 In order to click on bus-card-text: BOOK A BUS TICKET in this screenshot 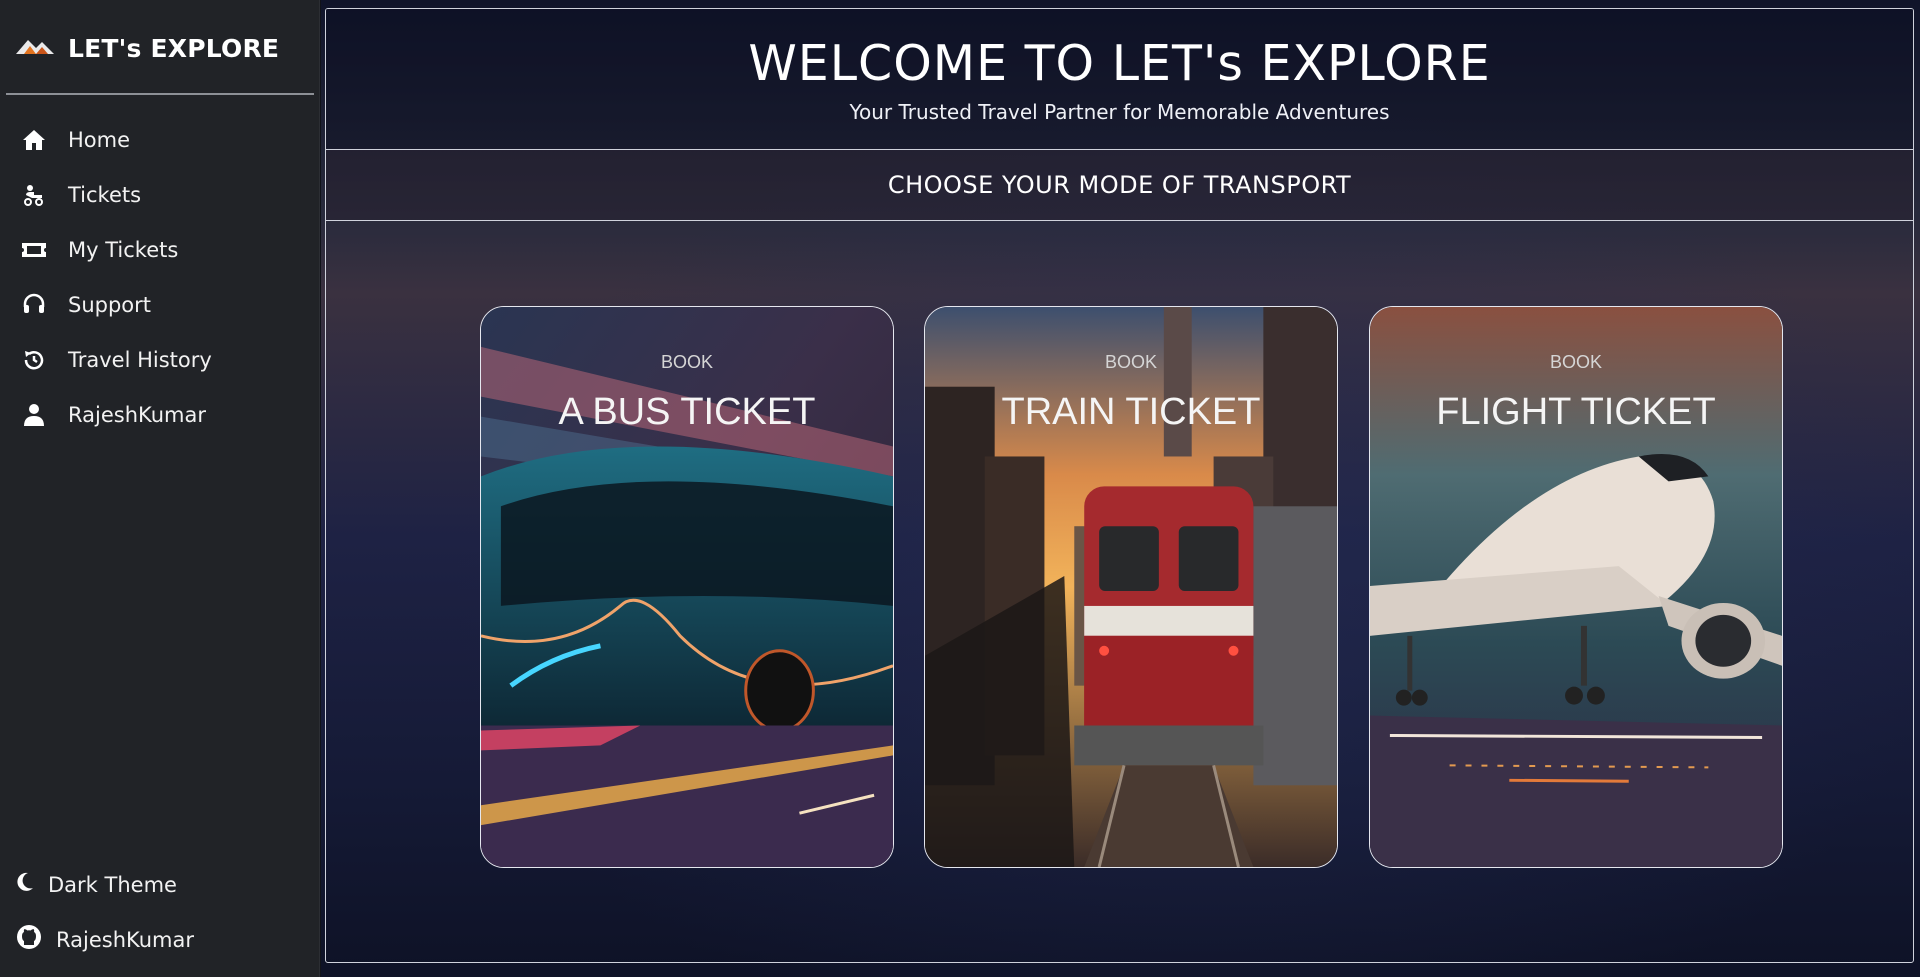, I will do `click(687, 370)`.